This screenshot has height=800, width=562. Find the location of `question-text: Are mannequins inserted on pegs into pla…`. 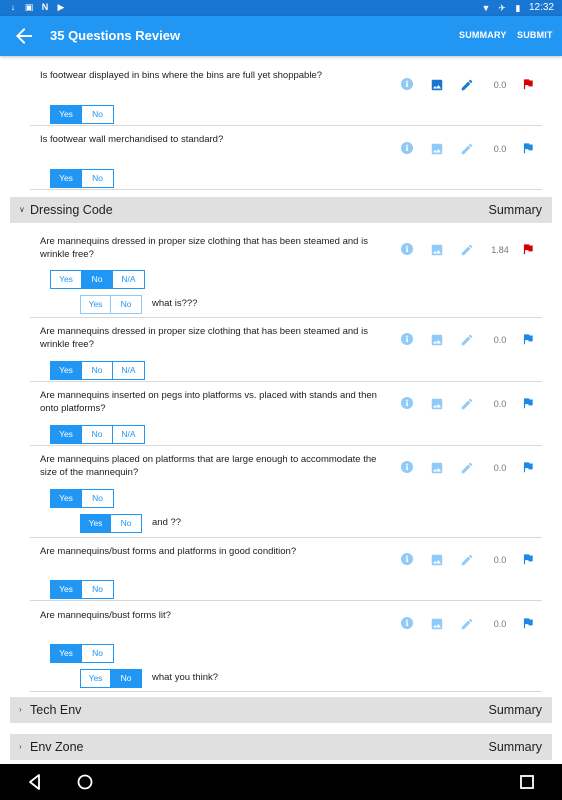

question-text: Are mannequins inserted on pegs into pla… is located at coordinates (208, 402).